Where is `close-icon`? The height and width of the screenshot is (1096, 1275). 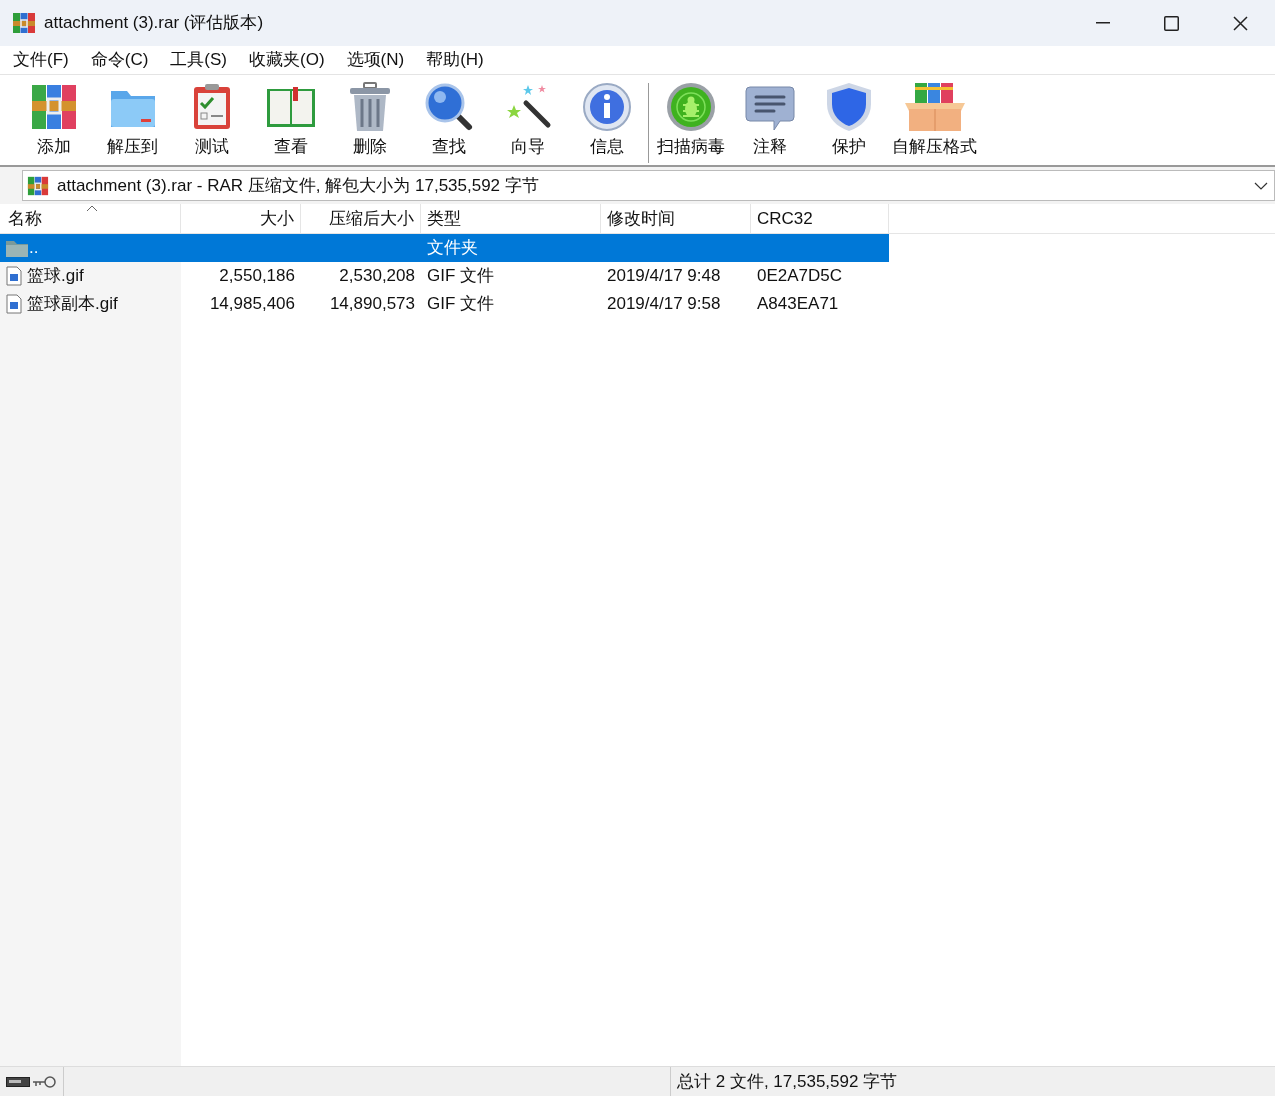
close-icon is located at coordinates (1240, 23).